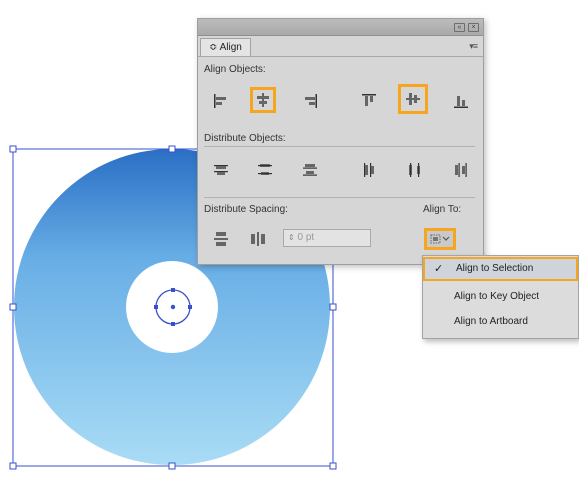 Image resolution: width=579 pixels, height=485 pixels. Describe the element at coordinates (369, 170) in the screenshot. I see `horizontal-distribute-left-icon` at that location.